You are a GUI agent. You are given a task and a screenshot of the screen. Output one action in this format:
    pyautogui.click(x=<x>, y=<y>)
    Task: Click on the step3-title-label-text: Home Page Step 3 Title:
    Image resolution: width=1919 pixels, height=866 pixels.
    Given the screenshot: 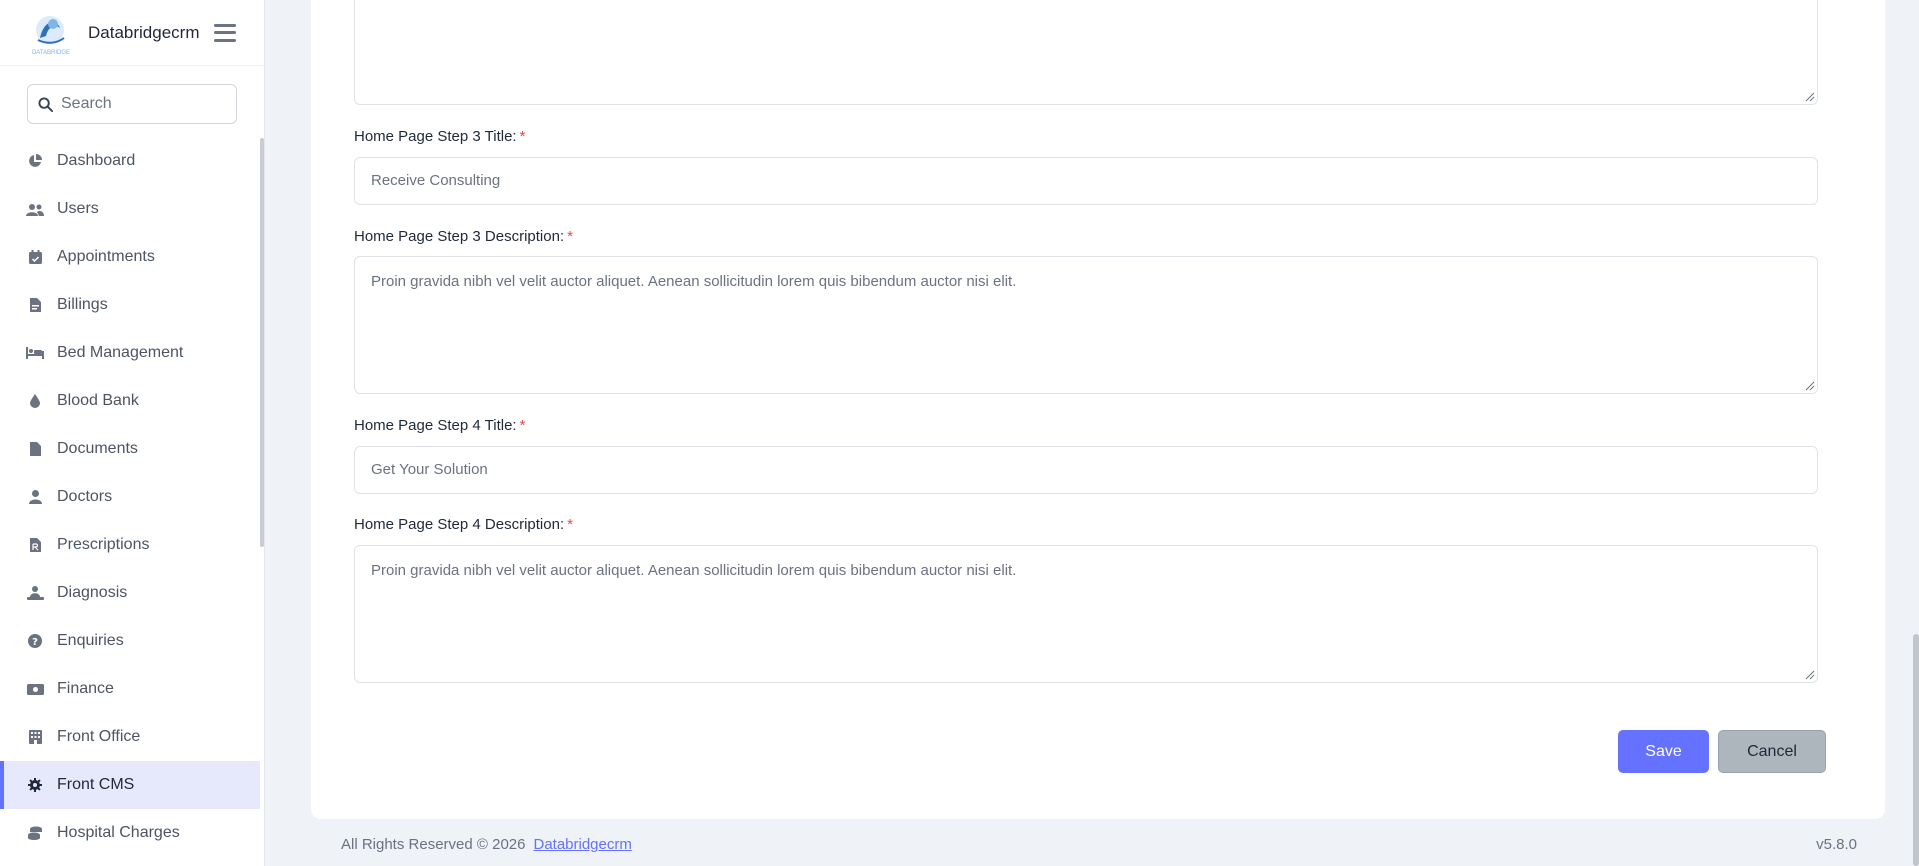 What is the action you would take?
    pyautogui.click(x=435, y=136)
    